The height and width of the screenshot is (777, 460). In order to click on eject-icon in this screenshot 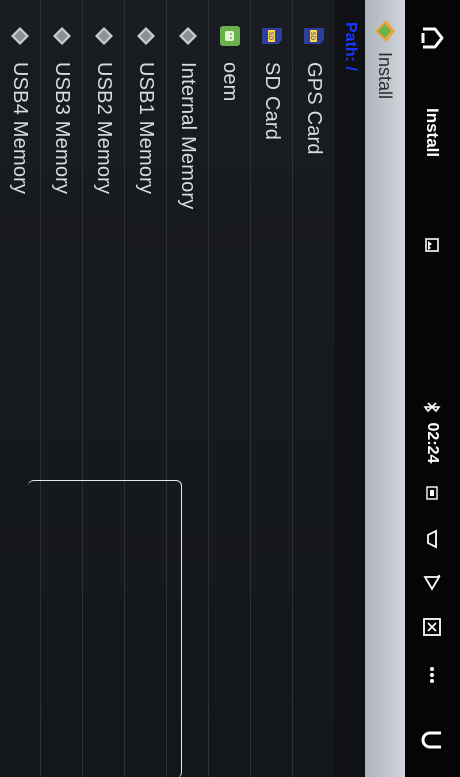, I will do `click(432, 539)`.